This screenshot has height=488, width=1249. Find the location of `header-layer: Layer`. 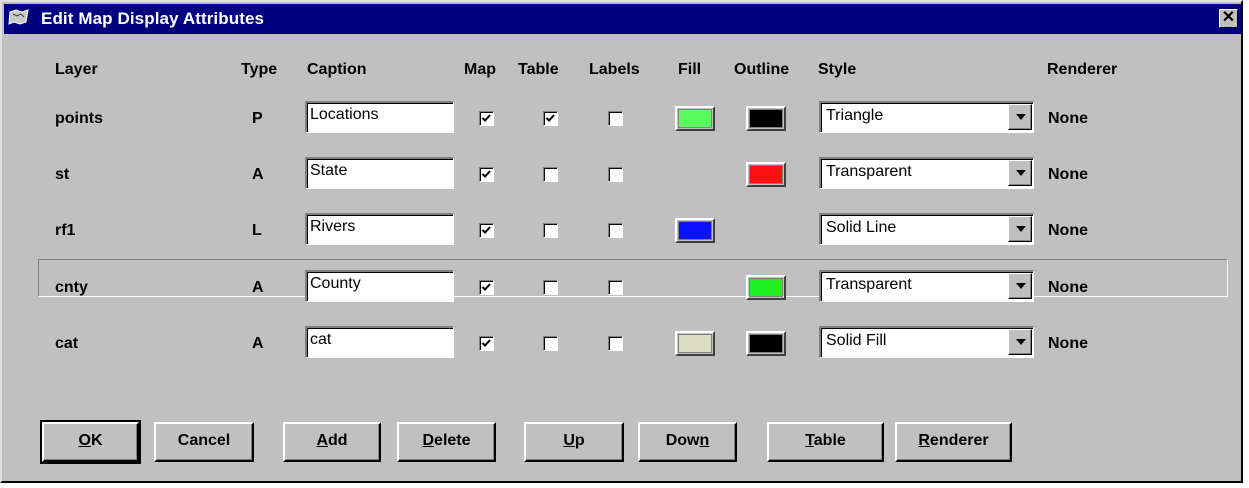

header-layer: Layer is located at coordinates (76, 69).